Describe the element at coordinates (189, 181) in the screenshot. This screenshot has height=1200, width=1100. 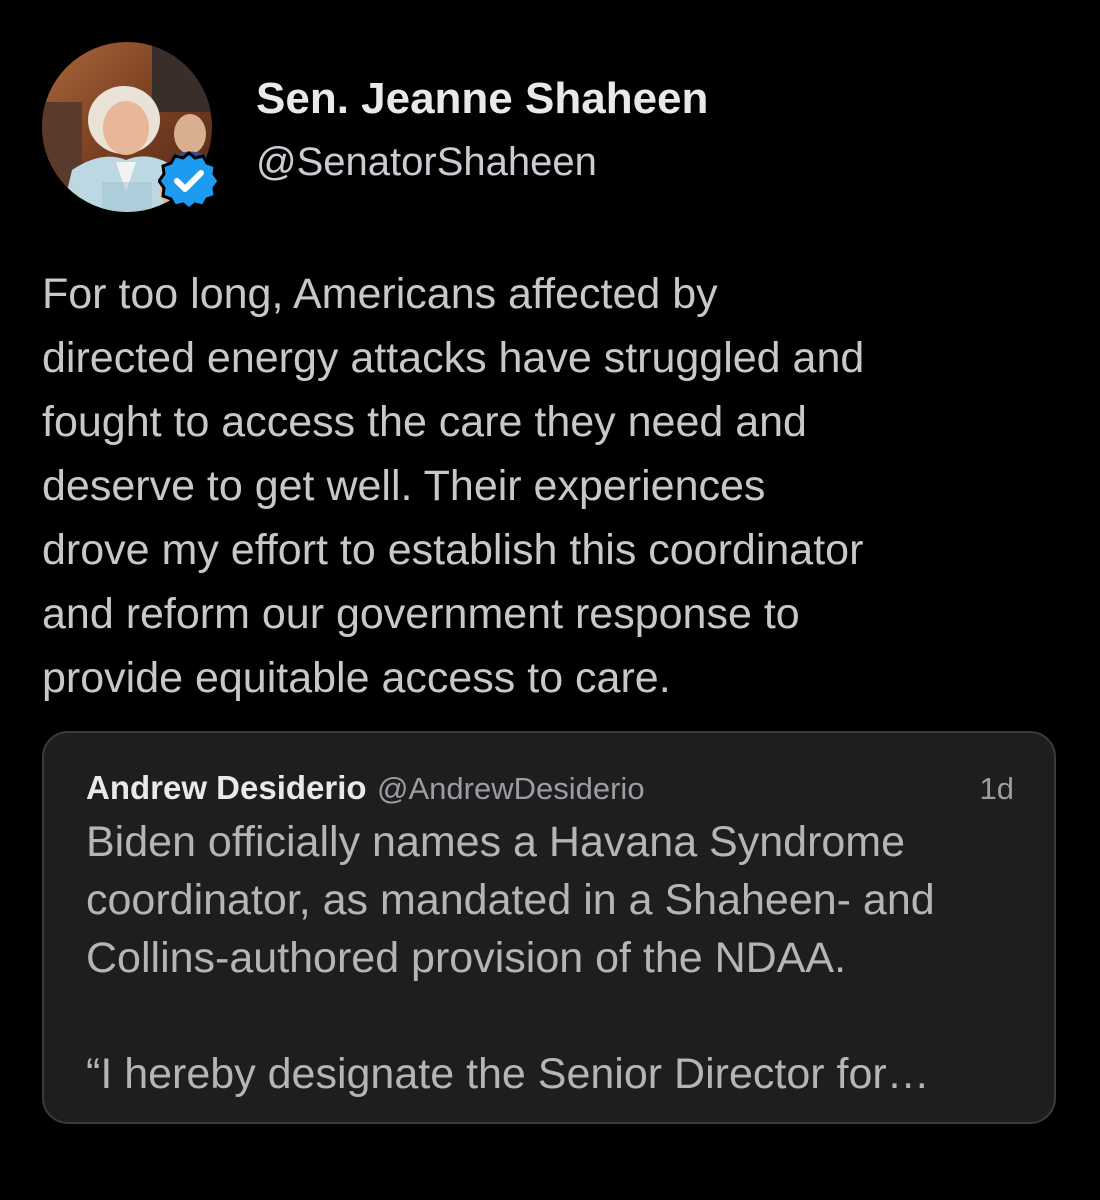
I see `verified-badge-icon` at that location.